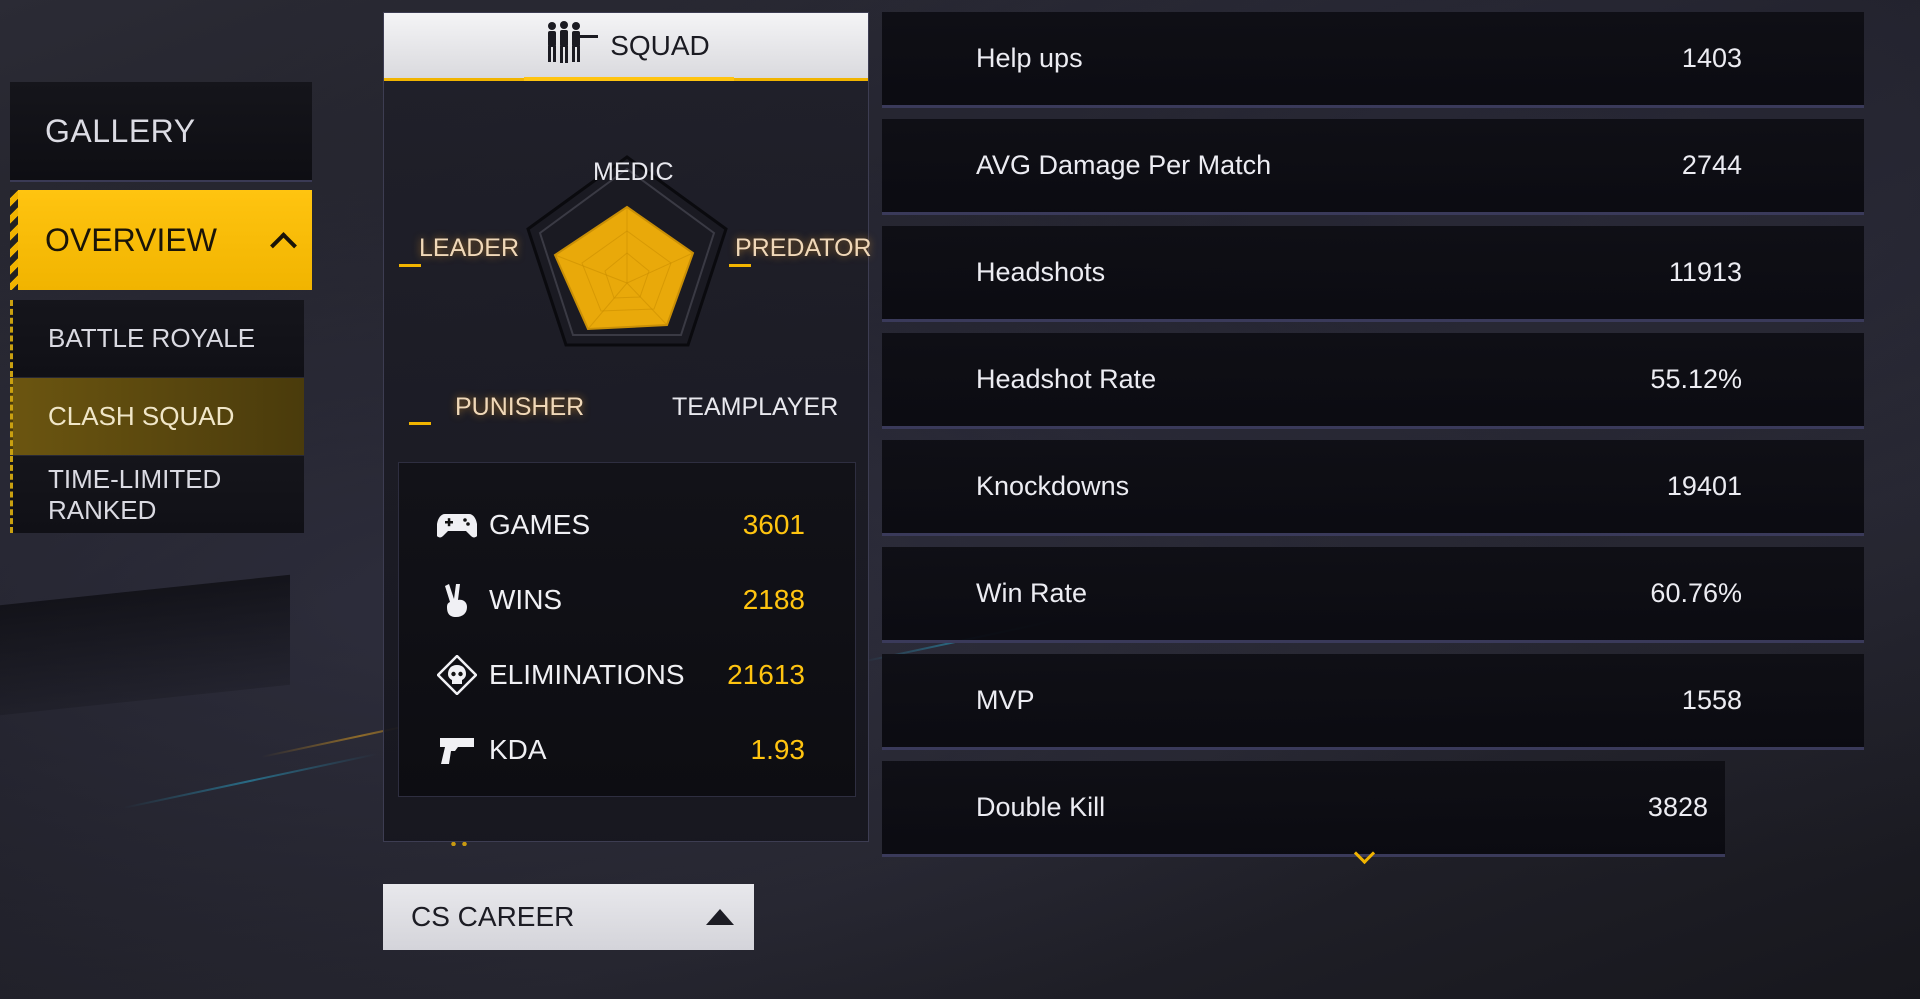 The image size is (1920, 999). Describe the element at coordinates (141, 416) in the screenshot. I see `subnav-label: CLASH SQUAD` at that location.